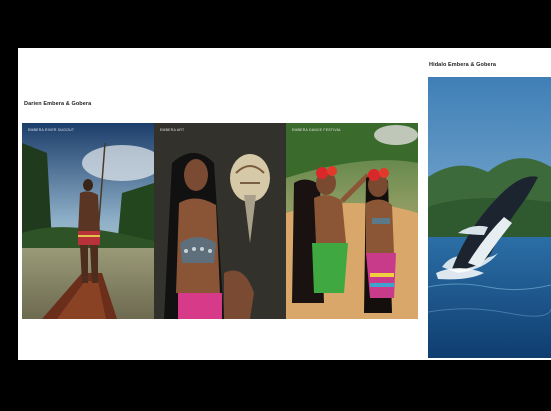 This screenshot has height=411, width=551. Describe the element at coordinates (172, 130) in the screenshot. I see `photo-caption: EMBERA ART` at that location.